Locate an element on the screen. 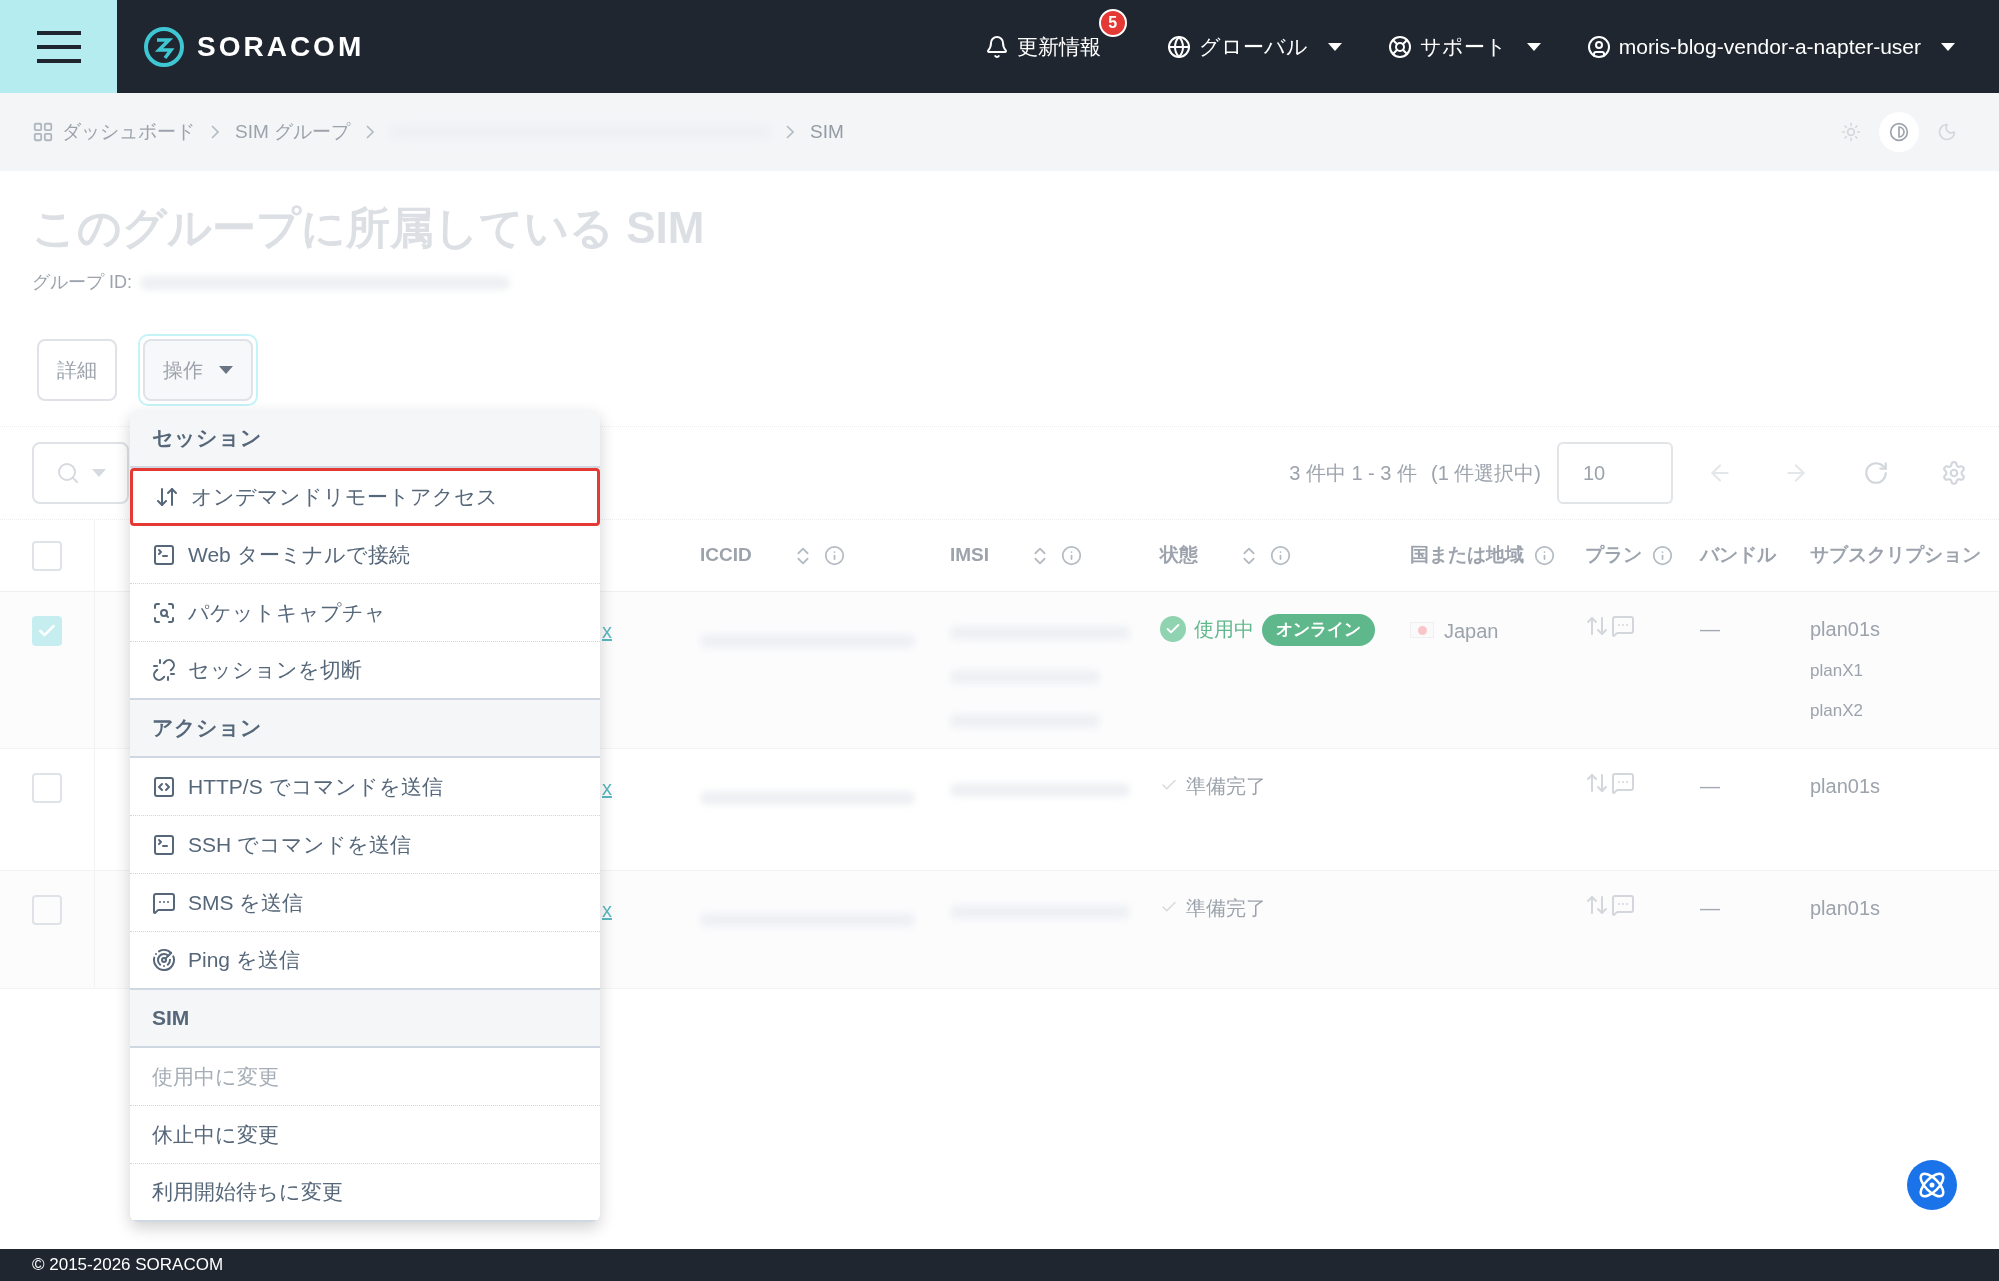  user-icon is located at coordinates (1598, 46).